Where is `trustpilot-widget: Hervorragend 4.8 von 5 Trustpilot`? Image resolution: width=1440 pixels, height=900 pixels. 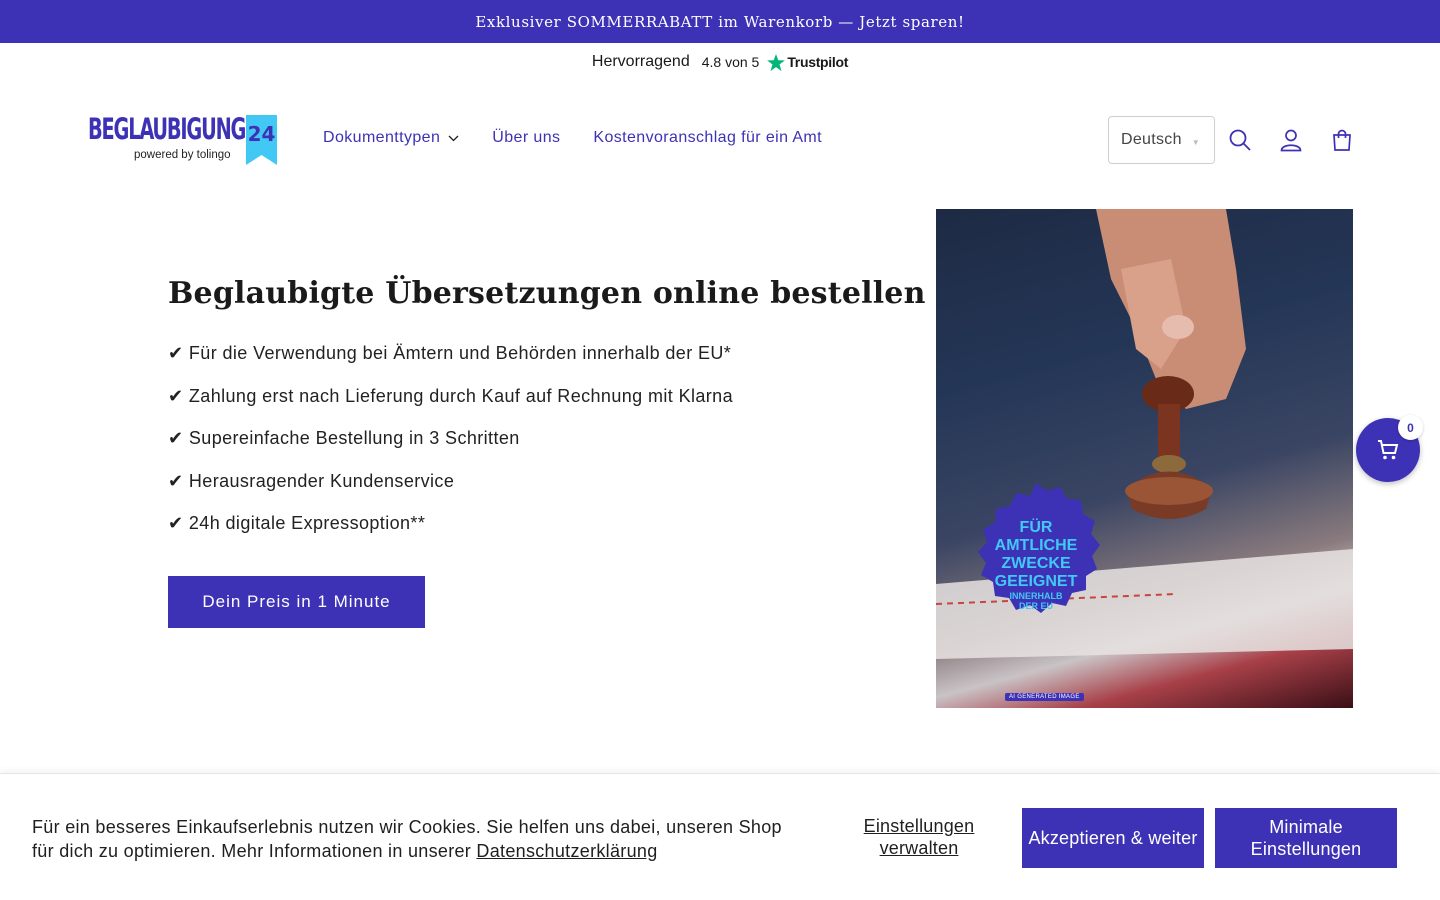 trustpilot-widget: Hervorragend 4.8 von 5 Trustpilot is located at coordinates (720, 62).